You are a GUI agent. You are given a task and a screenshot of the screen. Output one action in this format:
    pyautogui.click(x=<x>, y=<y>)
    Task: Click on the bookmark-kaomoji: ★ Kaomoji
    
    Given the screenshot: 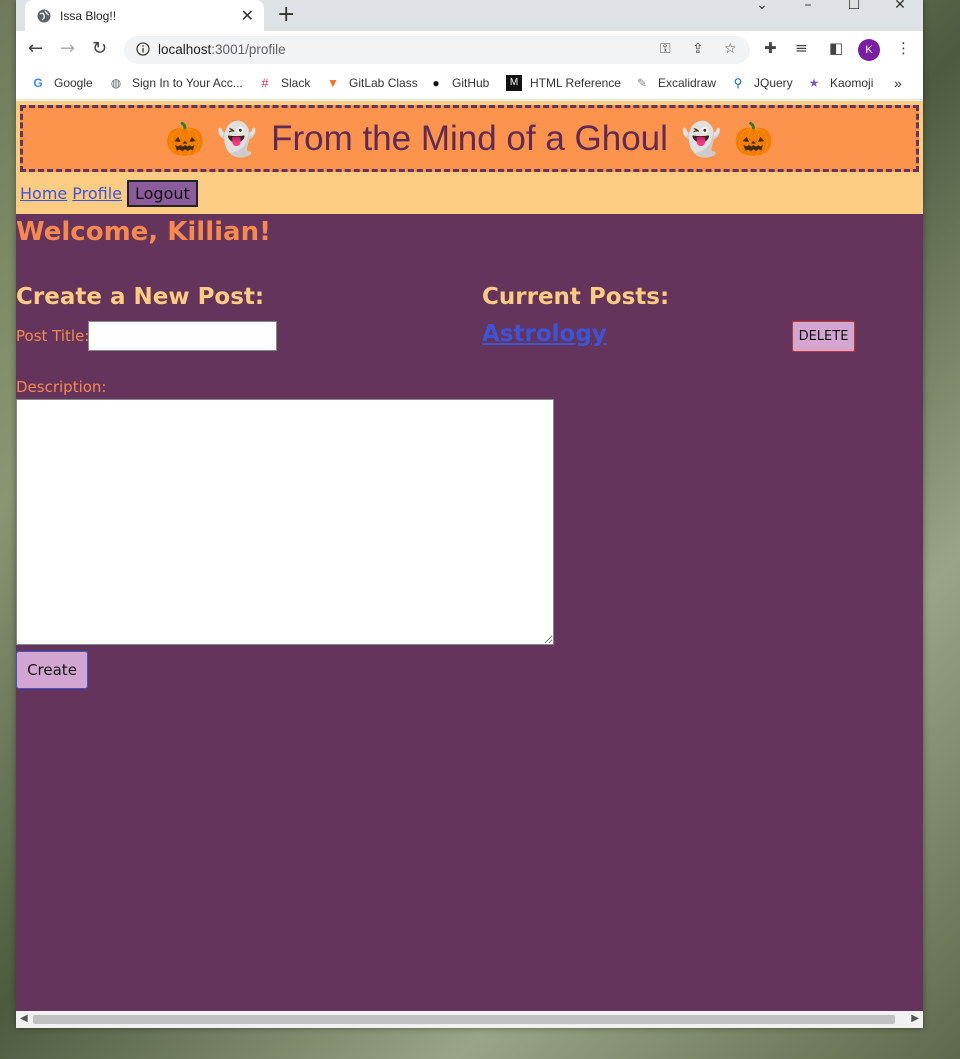 What is the action you would take?
    pyautogui.click(x=840, y=83)
    